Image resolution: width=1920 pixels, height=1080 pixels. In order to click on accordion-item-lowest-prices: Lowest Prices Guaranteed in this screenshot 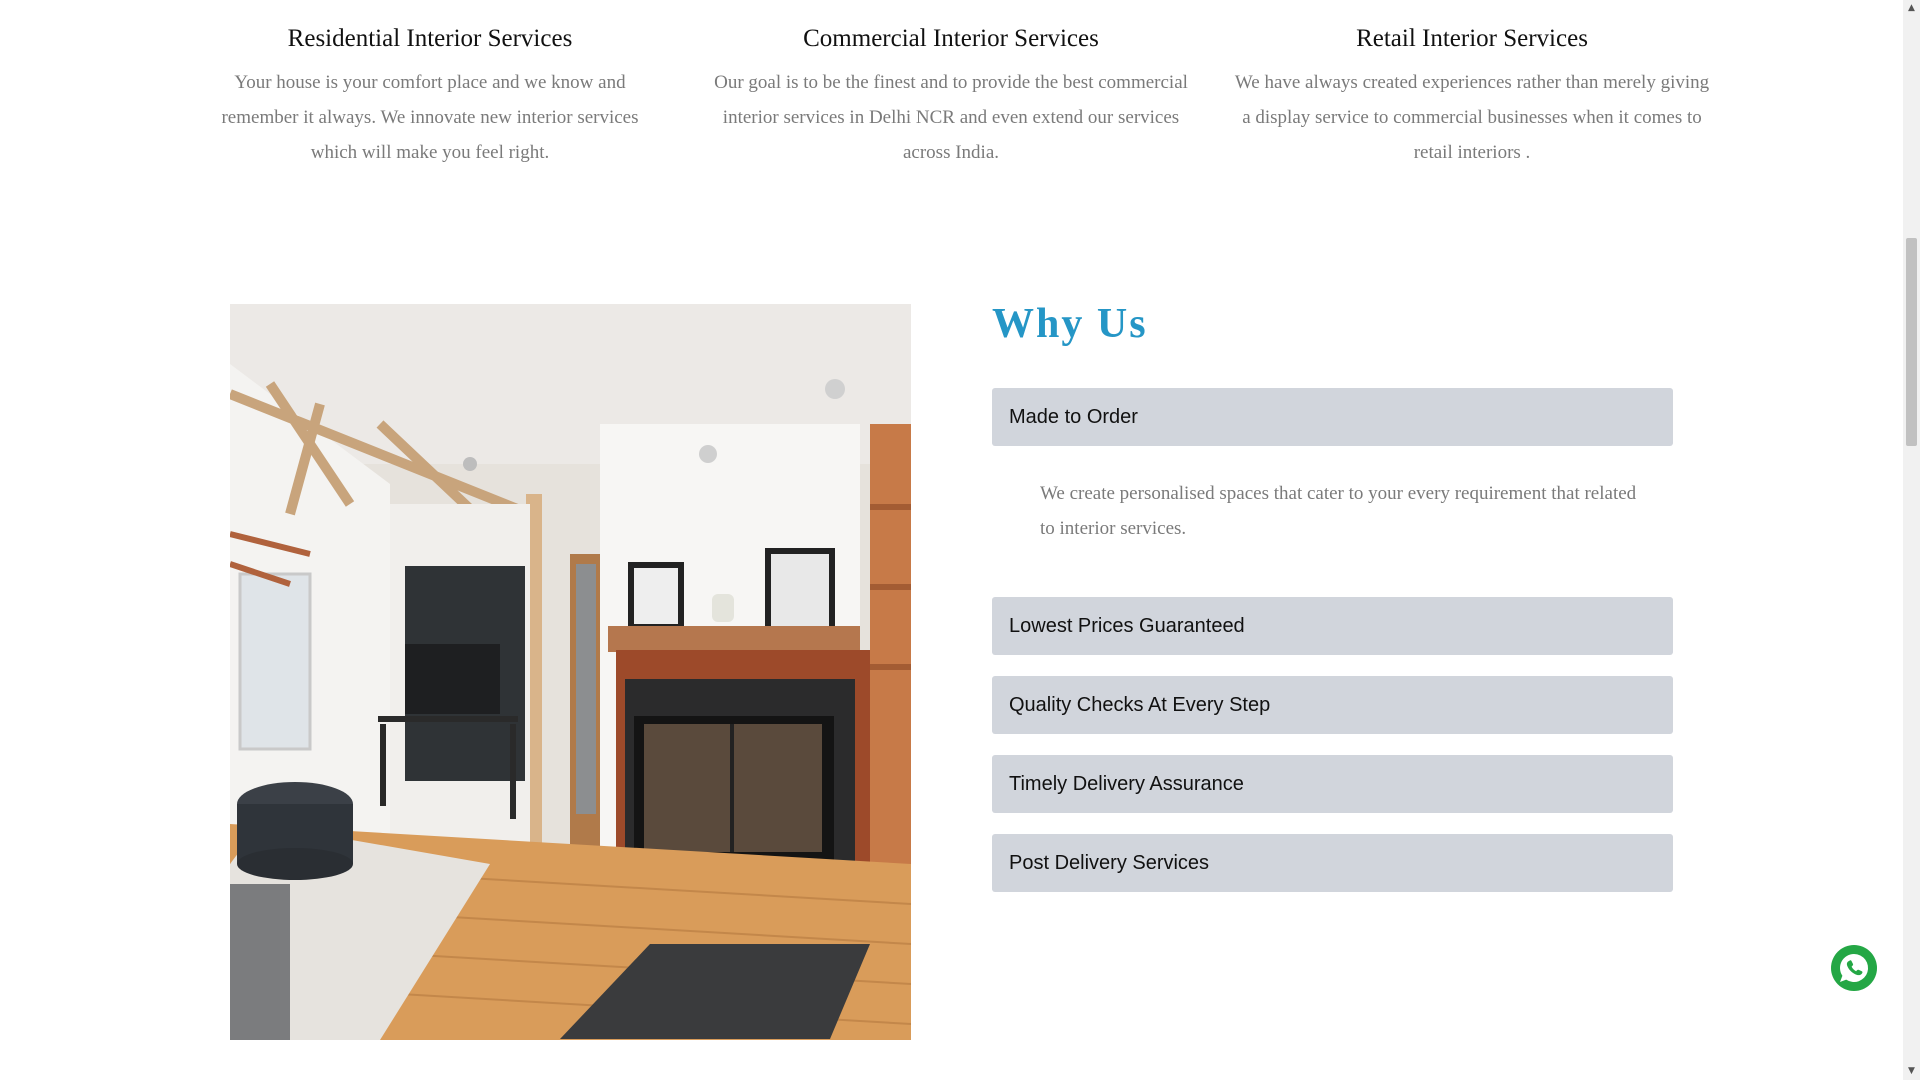, I will do `click(1332, 626)`.